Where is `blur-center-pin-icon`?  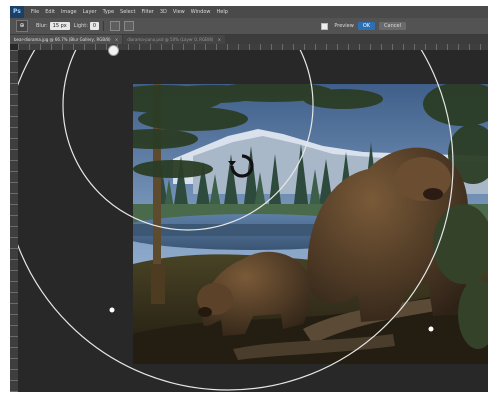 blur-center-pin-icon is located at coordinates (113, 50).